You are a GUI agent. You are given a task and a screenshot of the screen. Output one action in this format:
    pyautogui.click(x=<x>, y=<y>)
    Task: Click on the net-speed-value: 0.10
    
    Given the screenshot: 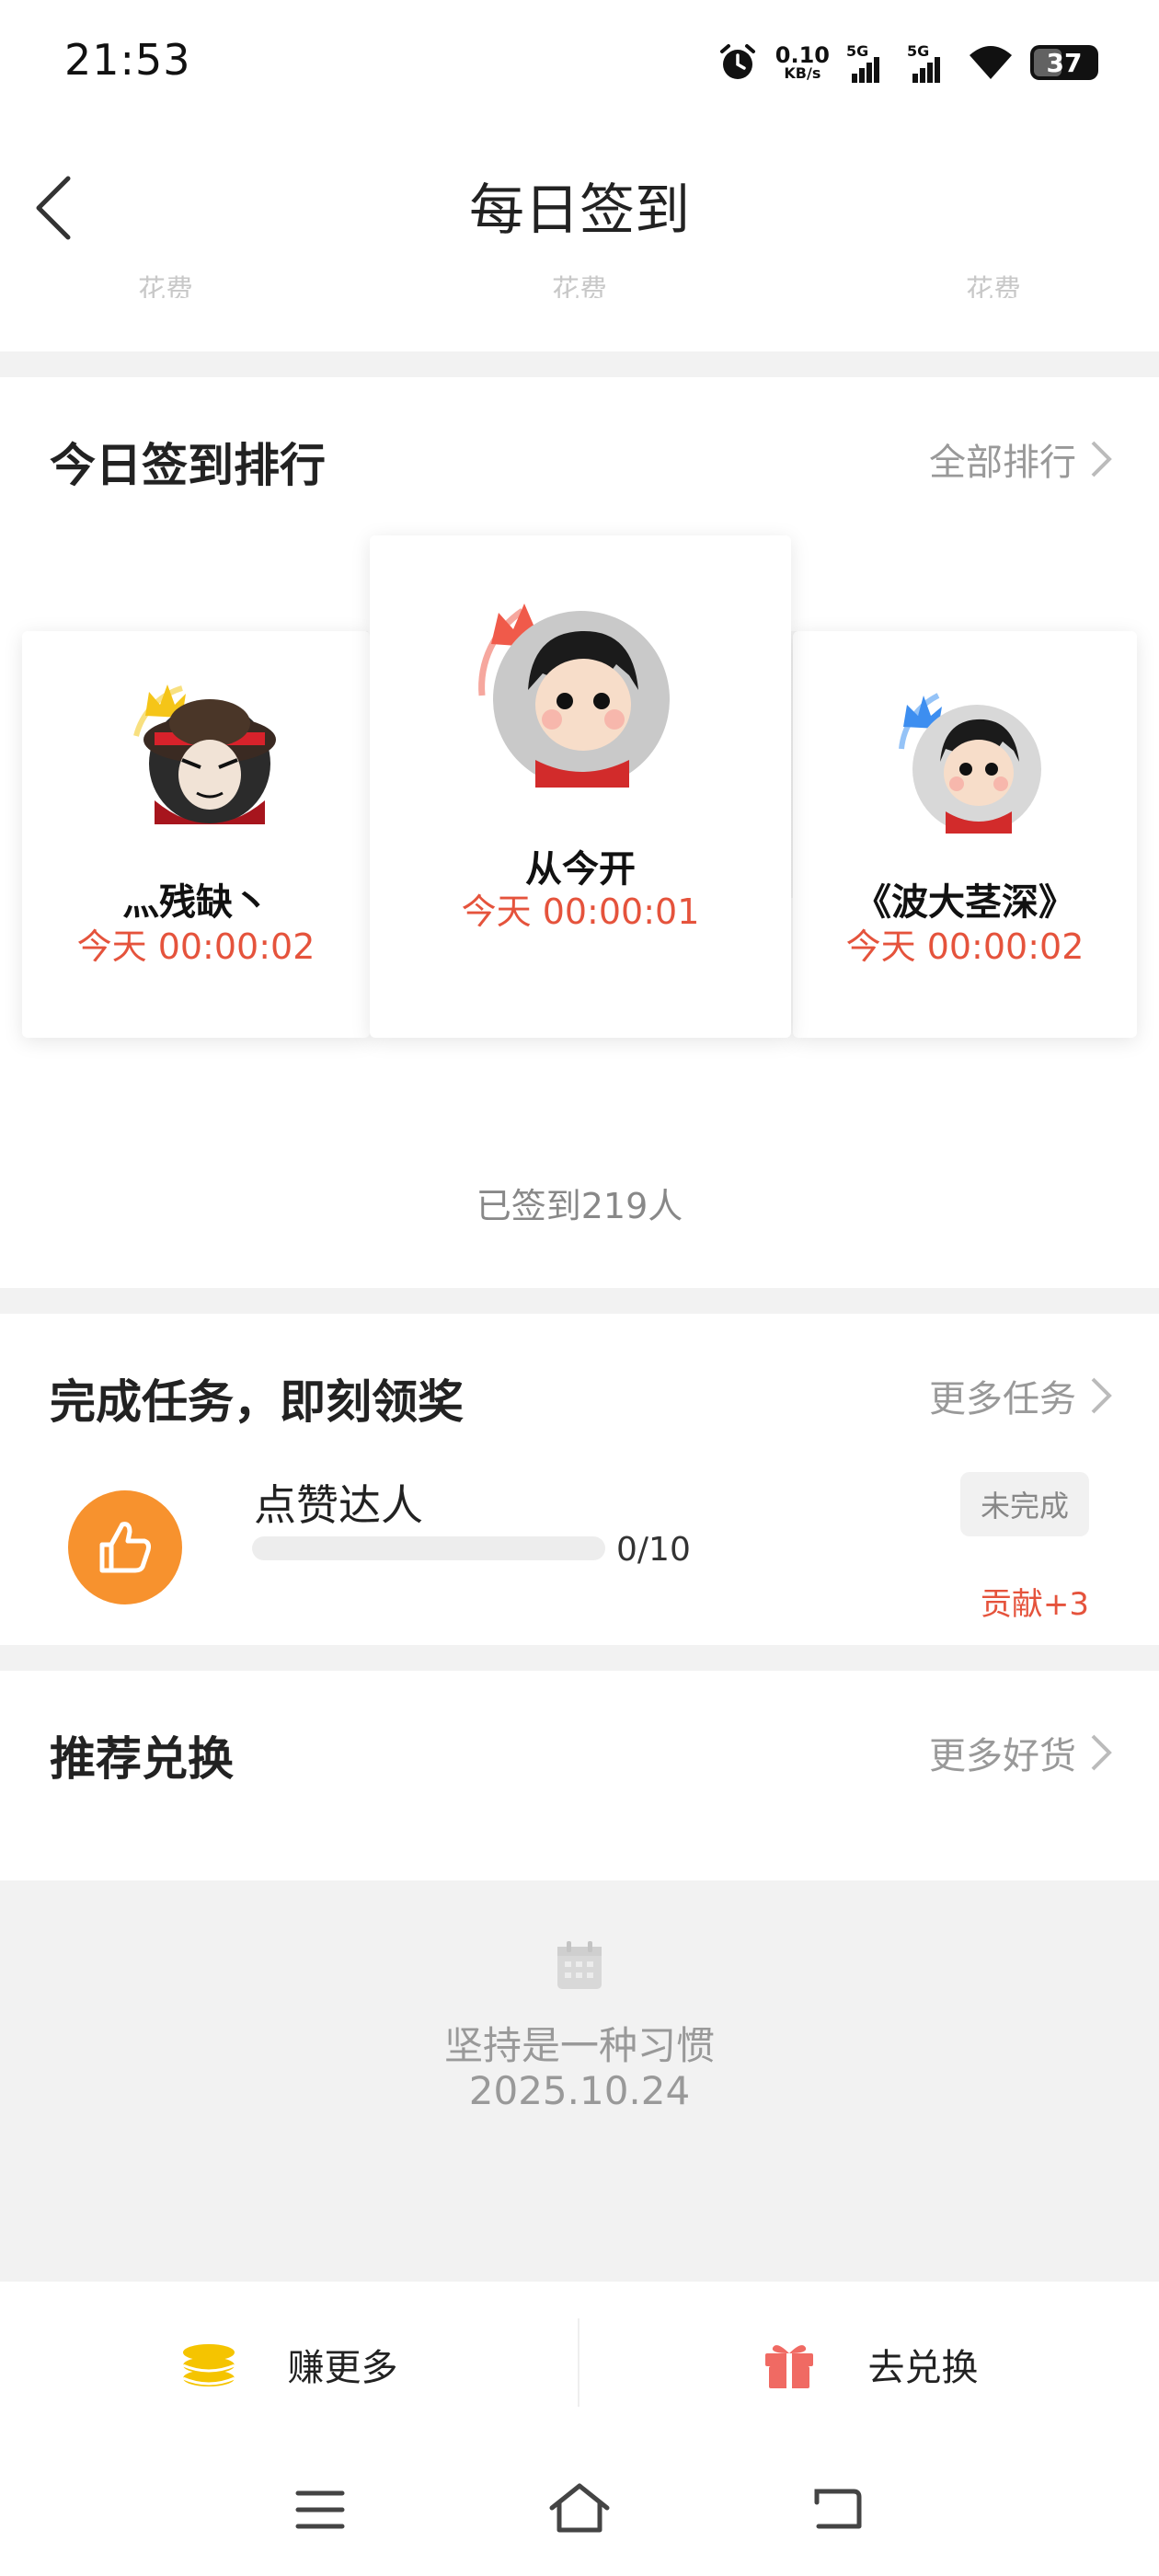 What is the action you would take?
    pyautogui.click(x=802, y=55)
    